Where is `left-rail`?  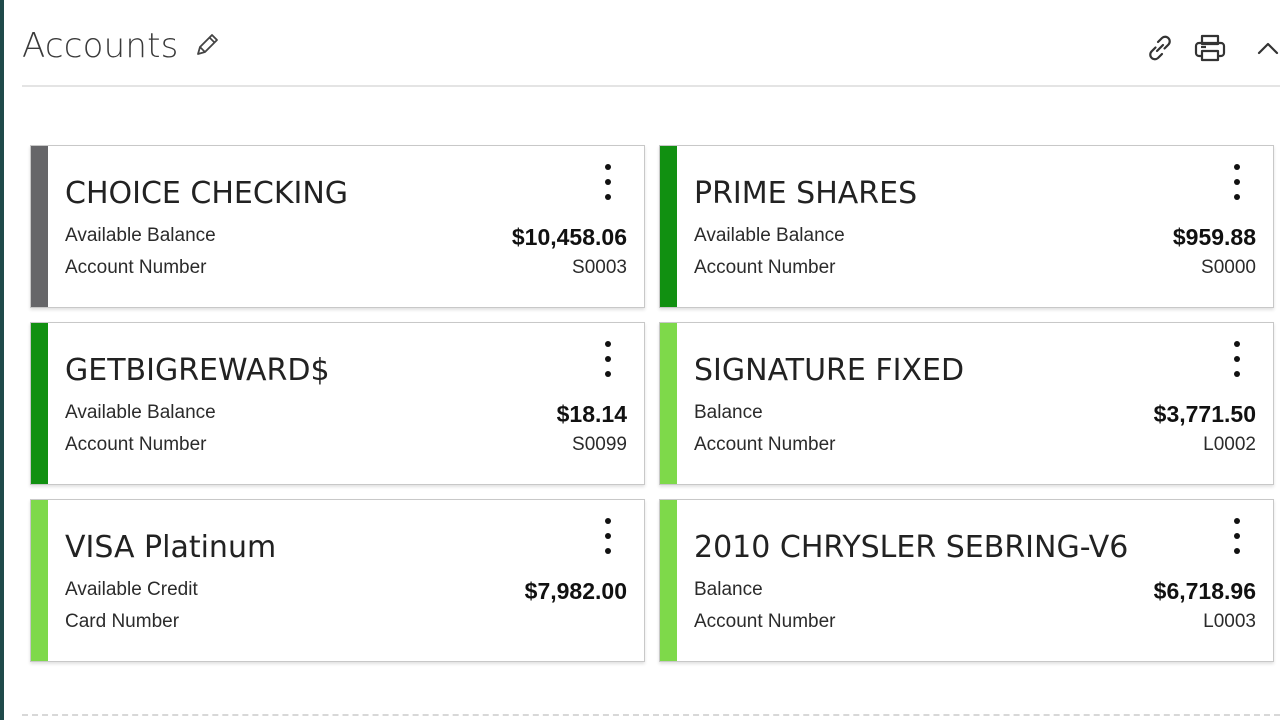 left-rail is located at coordinates (2, 360).